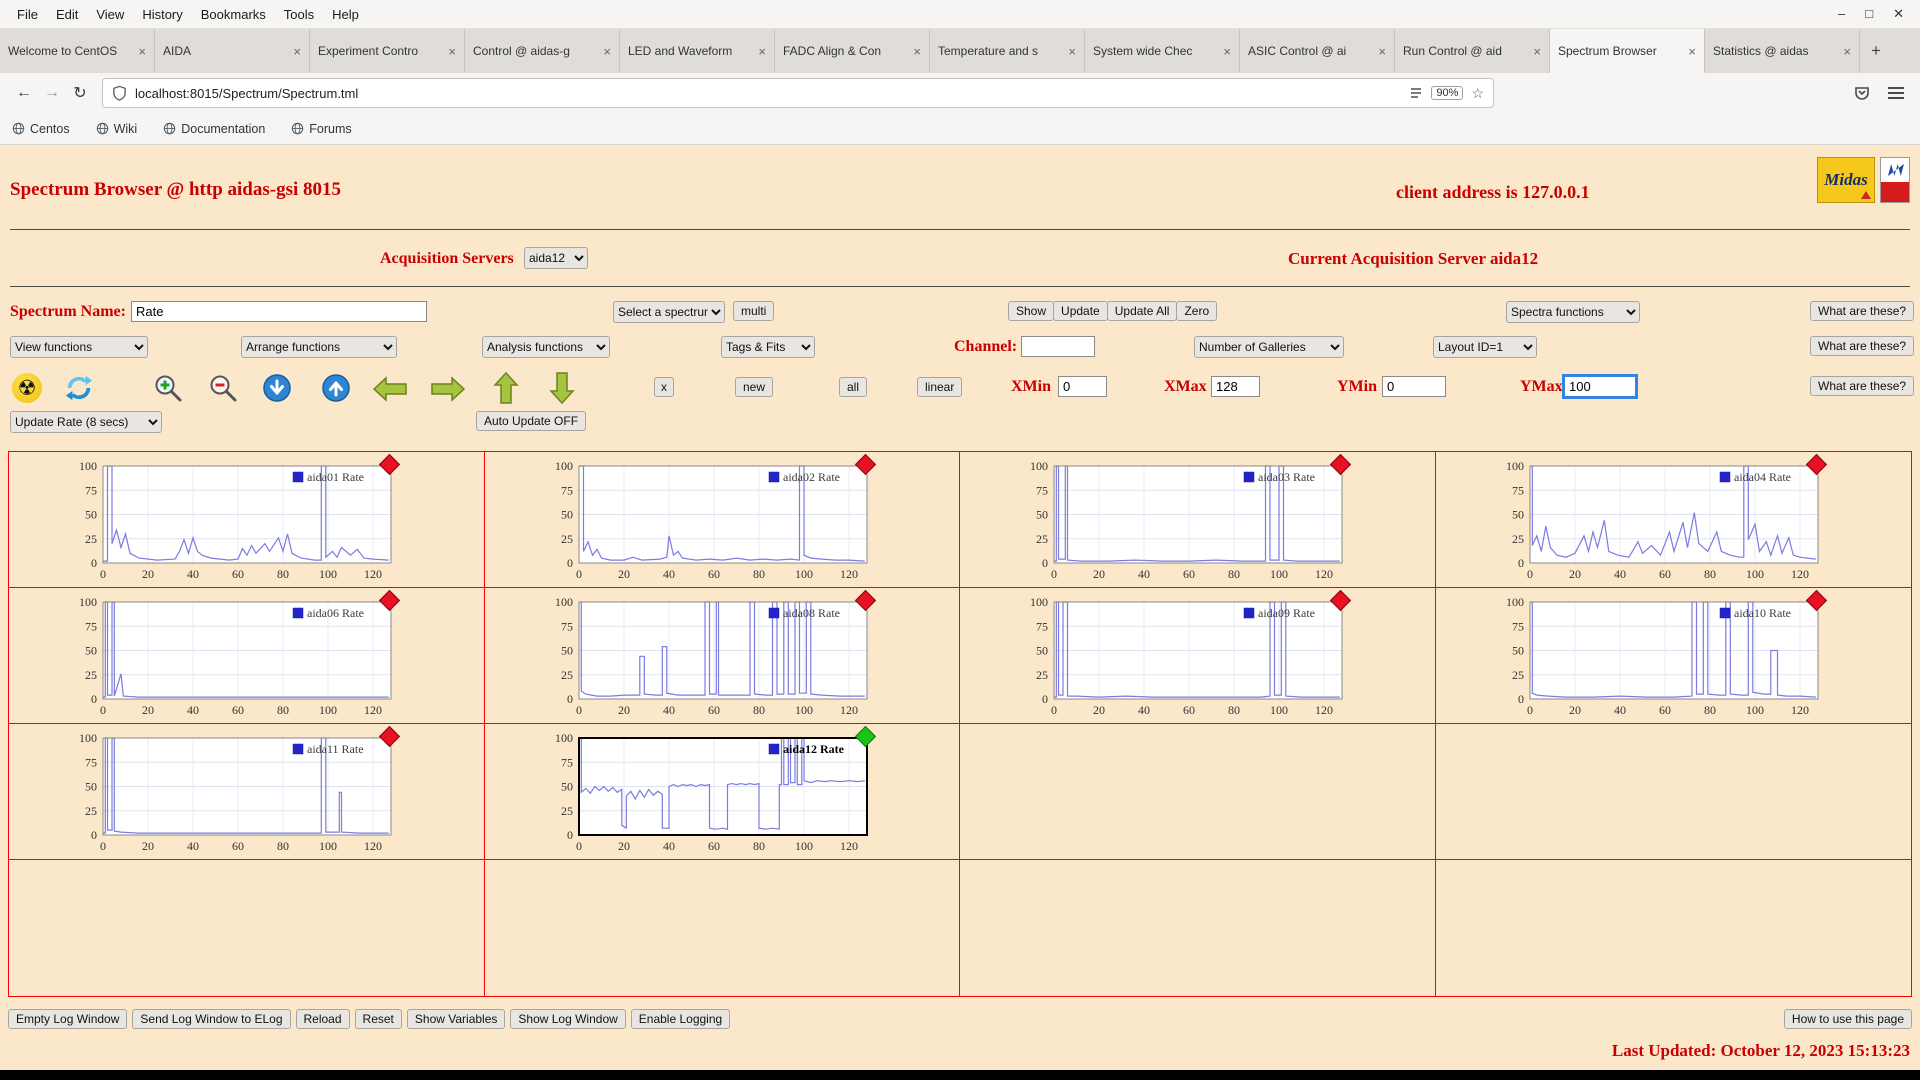 Image resolution: width=1920 pixels, height=1080 pixels. Describe the element at coordinates (86, 422) in the screenshot. I see `update-rate-dropdown: Update Rate (8 secs)` at that location.